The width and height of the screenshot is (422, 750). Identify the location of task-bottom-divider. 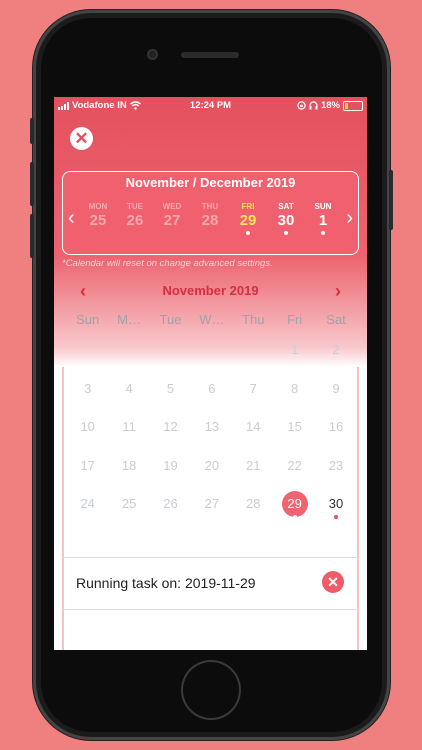
(210, 609).